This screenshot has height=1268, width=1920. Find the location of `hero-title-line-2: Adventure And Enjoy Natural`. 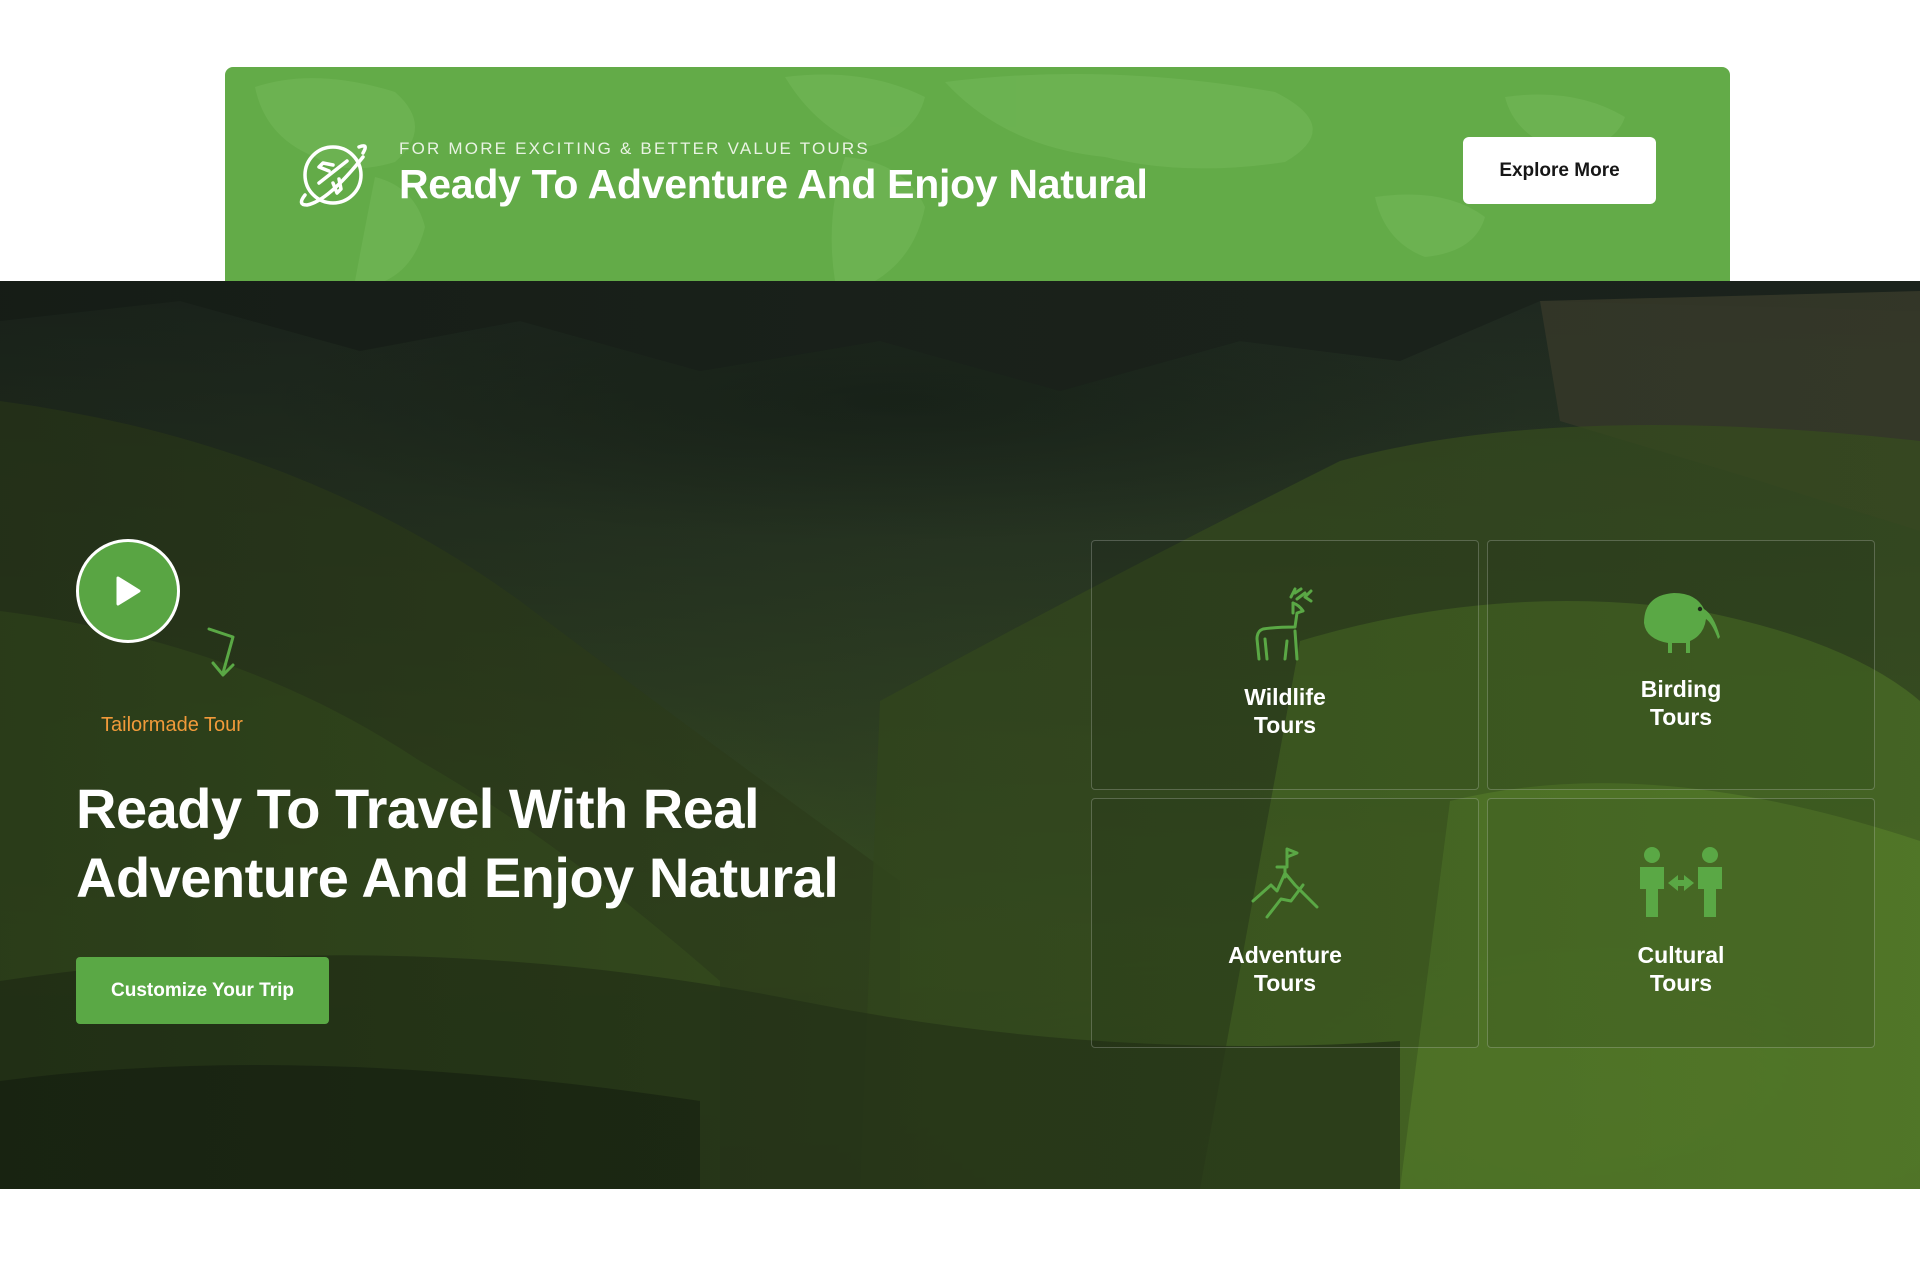

hero-title-line-2: Adventure And Enjoy Natural is located at coordinates (457, 877).